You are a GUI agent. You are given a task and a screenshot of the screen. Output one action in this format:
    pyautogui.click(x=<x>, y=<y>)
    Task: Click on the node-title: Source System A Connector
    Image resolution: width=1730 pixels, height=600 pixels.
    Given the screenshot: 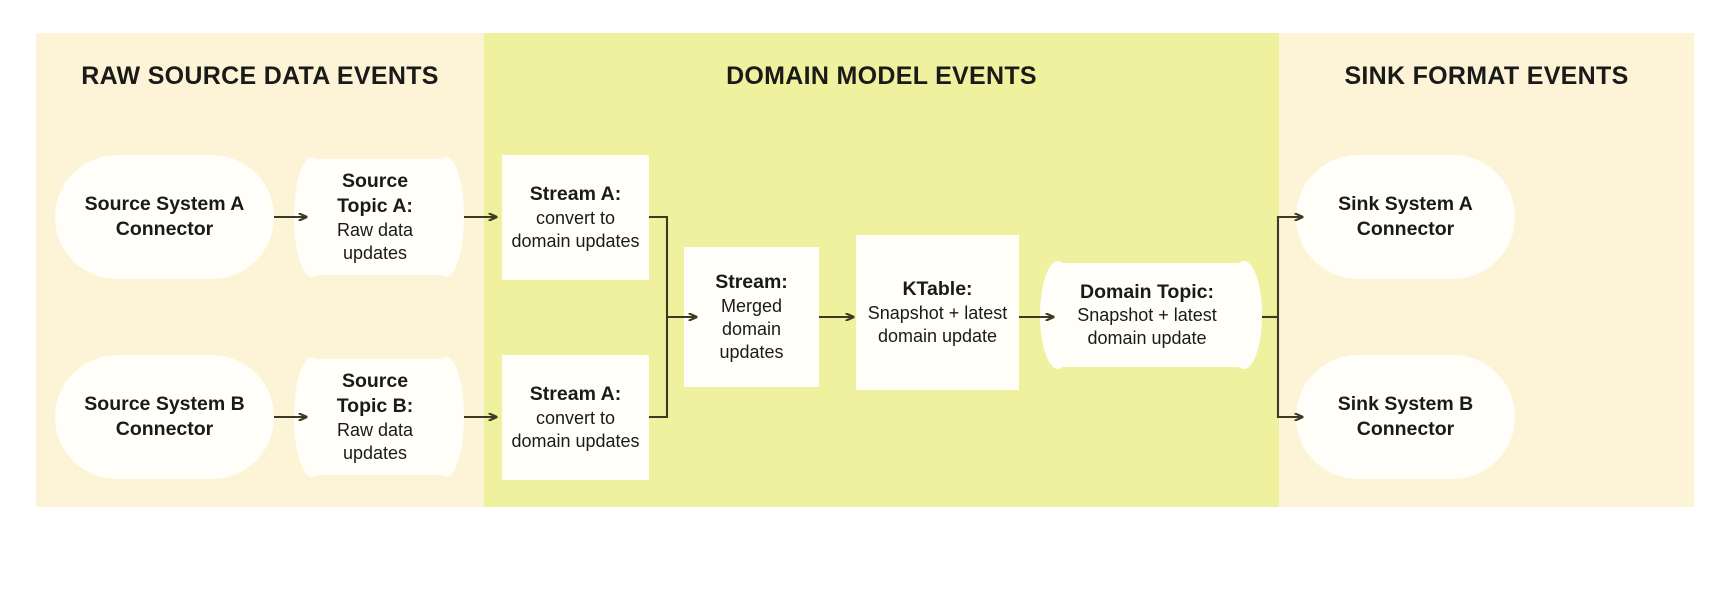 What is the action you would take?
    pyautogui.click(x=164, y=216)
    